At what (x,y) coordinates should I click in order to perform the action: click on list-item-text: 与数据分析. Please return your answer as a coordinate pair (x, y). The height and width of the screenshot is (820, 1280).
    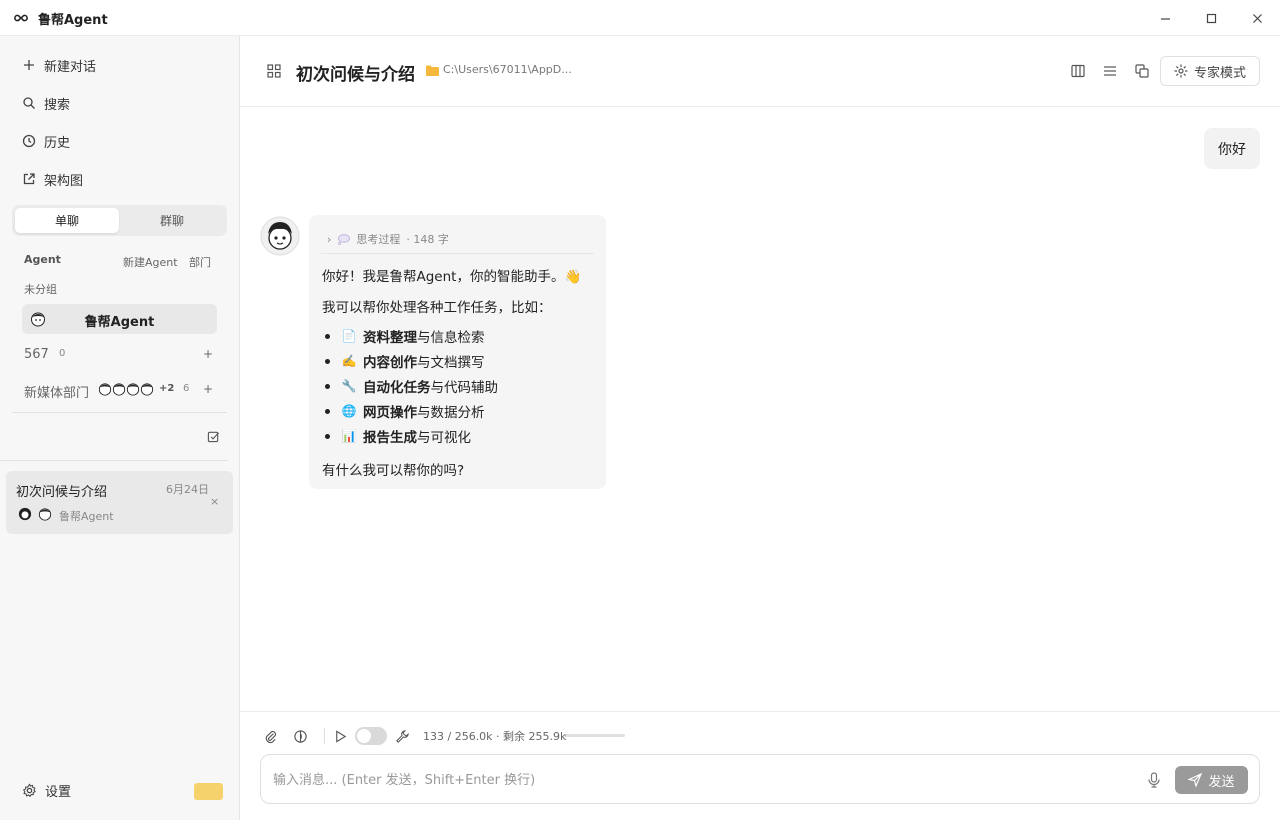
    Looking at the image, I should click on (451, 413).